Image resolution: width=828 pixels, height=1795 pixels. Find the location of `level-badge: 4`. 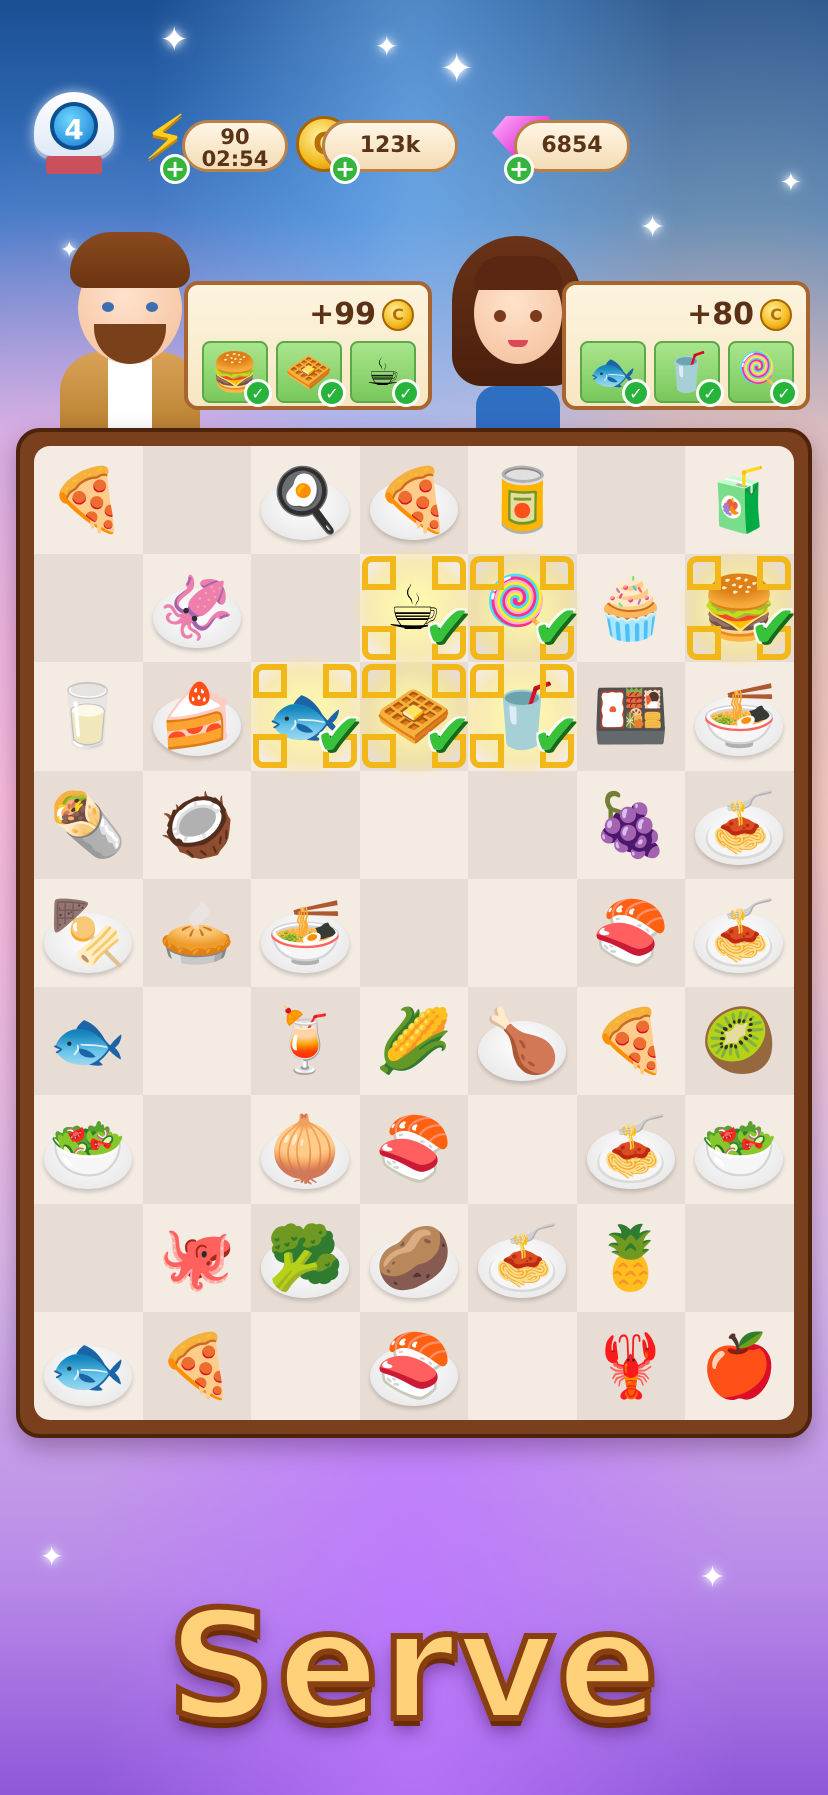

level-badge: 4 is located at coordinates (74, 138).